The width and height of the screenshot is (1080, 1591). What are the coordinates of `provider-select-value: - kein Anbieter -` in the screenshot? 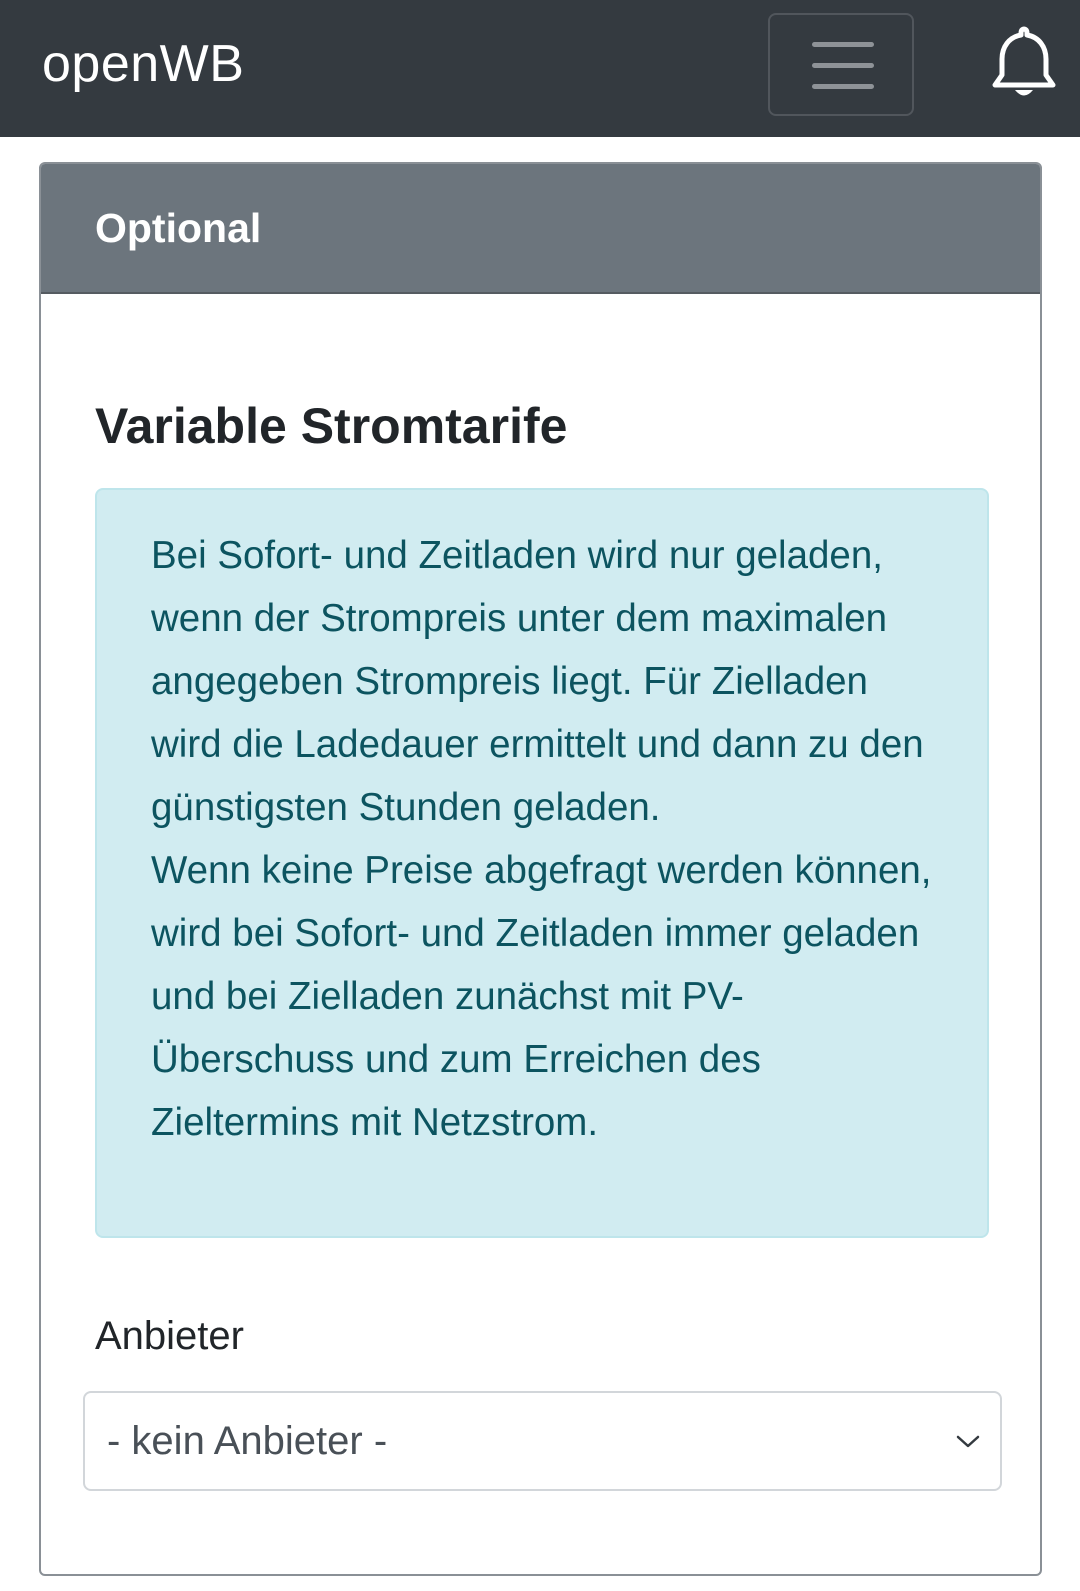 It's located at (247, 1441).